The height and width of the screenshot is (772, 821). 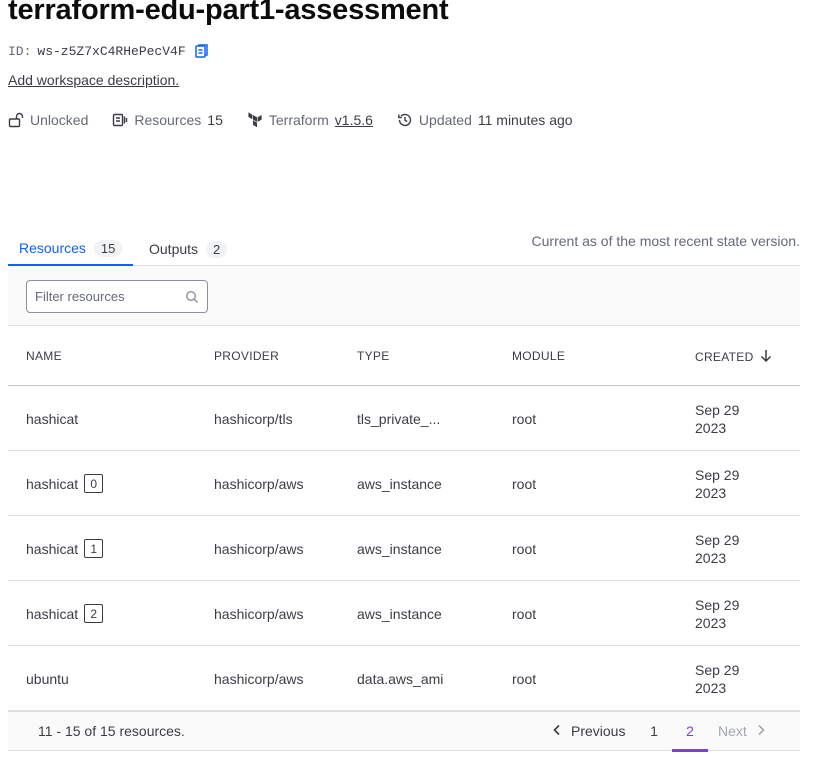 I want to click on updated-time: Updated 11 minutes ago, so click(x=485, y=120).